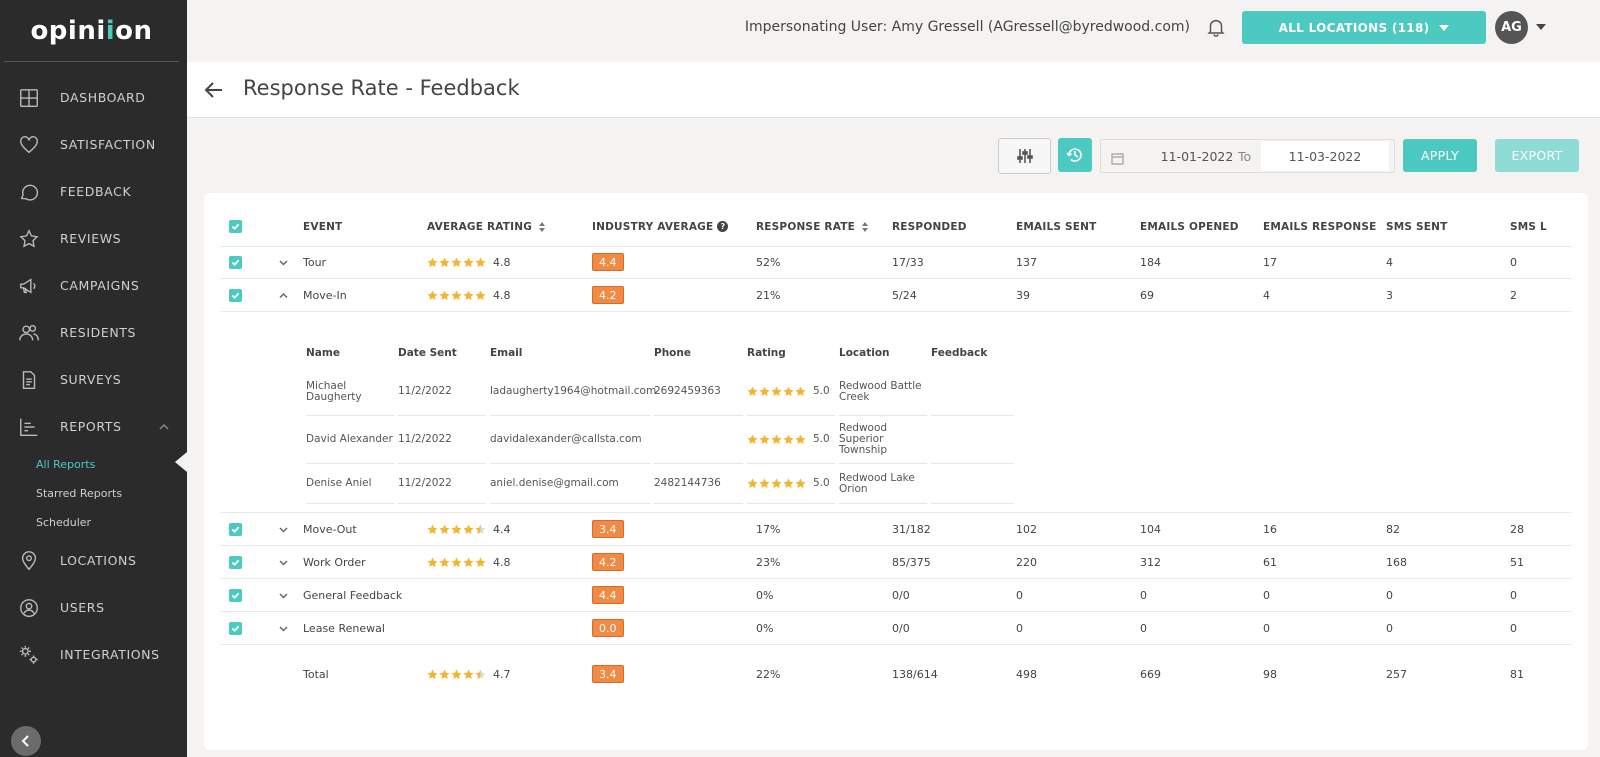 This screenshot has width=1600, height=757. What do you see at coordinates (821, 391) in the screenshot?
I see `rating-value: 5.0` at bounding box center [821, 391].